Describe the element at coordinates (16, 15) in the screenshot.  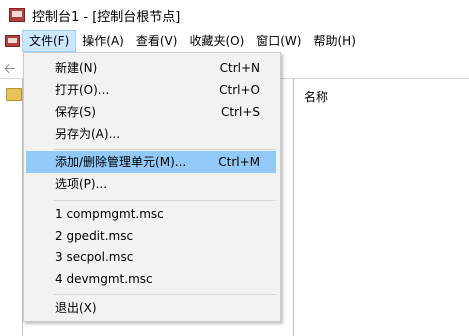
I see `mmc-console-icon` at that location.